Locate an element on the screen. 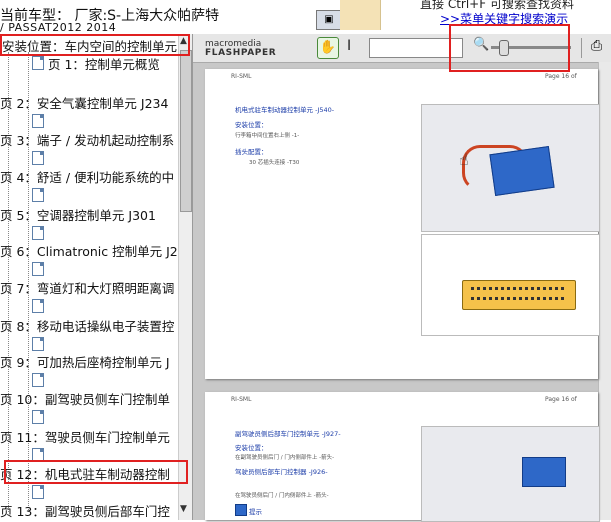 The image size is (611, 522). tree-item-page-2: 页 2：安全气囊控制单元 J234 is located at coordinates (89, 102).